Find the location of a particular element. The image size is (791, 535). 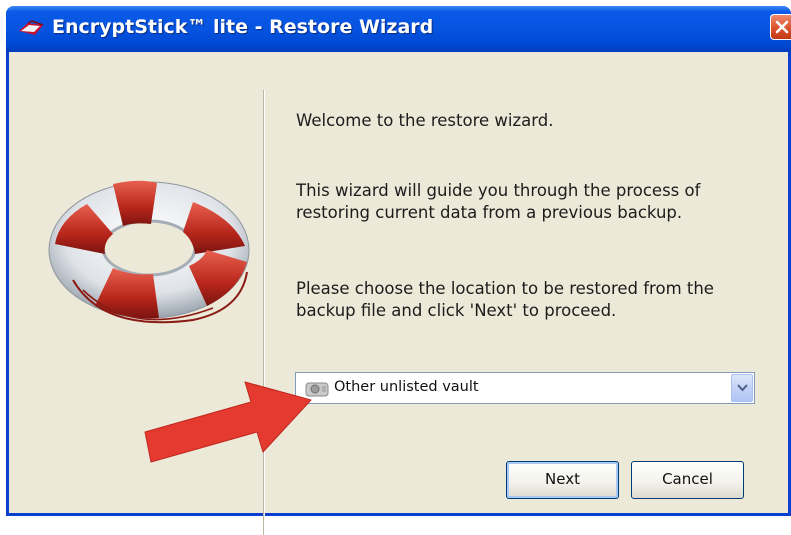

close-icon is located at coordinates (782, 27).